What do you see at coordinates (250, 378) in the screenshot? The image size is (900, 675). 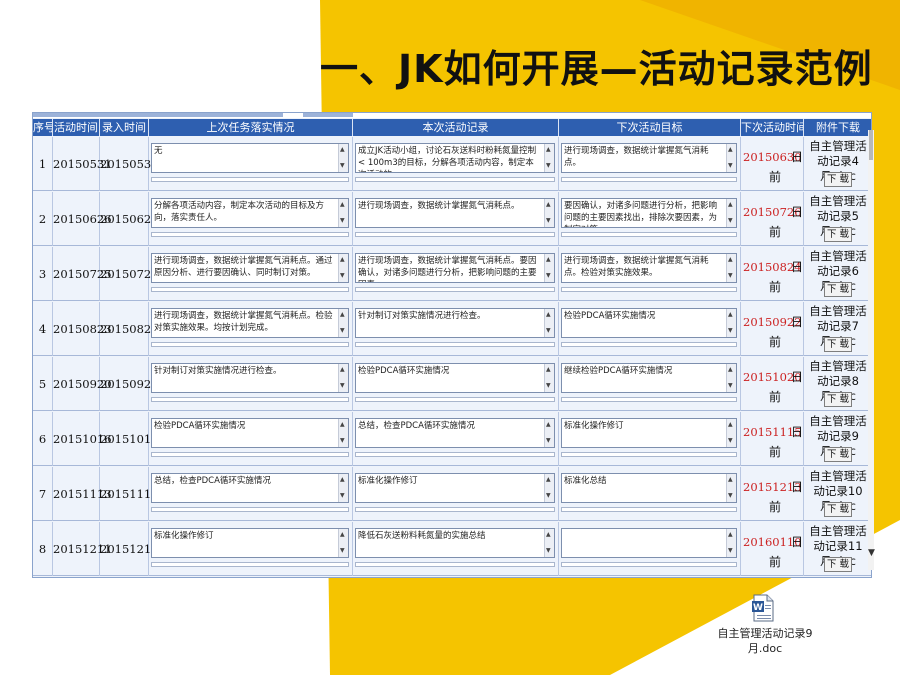 I see `last-task-field: 针对制订对策实施情况进行检查。` at bounding box center [250, 378].